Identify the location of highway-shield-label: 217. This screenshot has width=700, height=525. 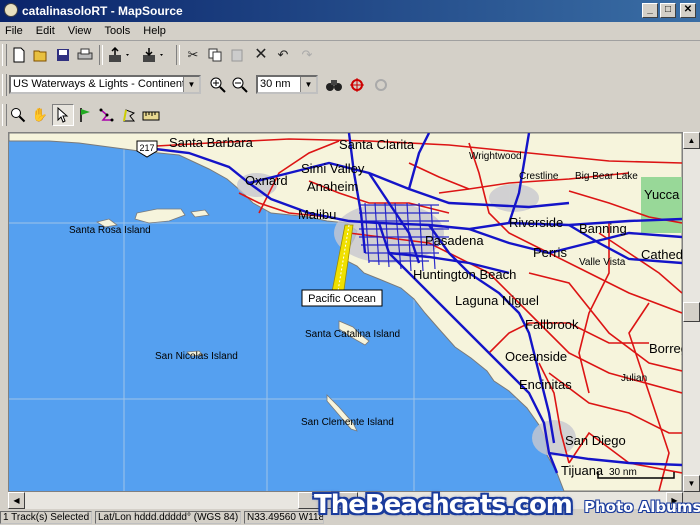
(146, 148).